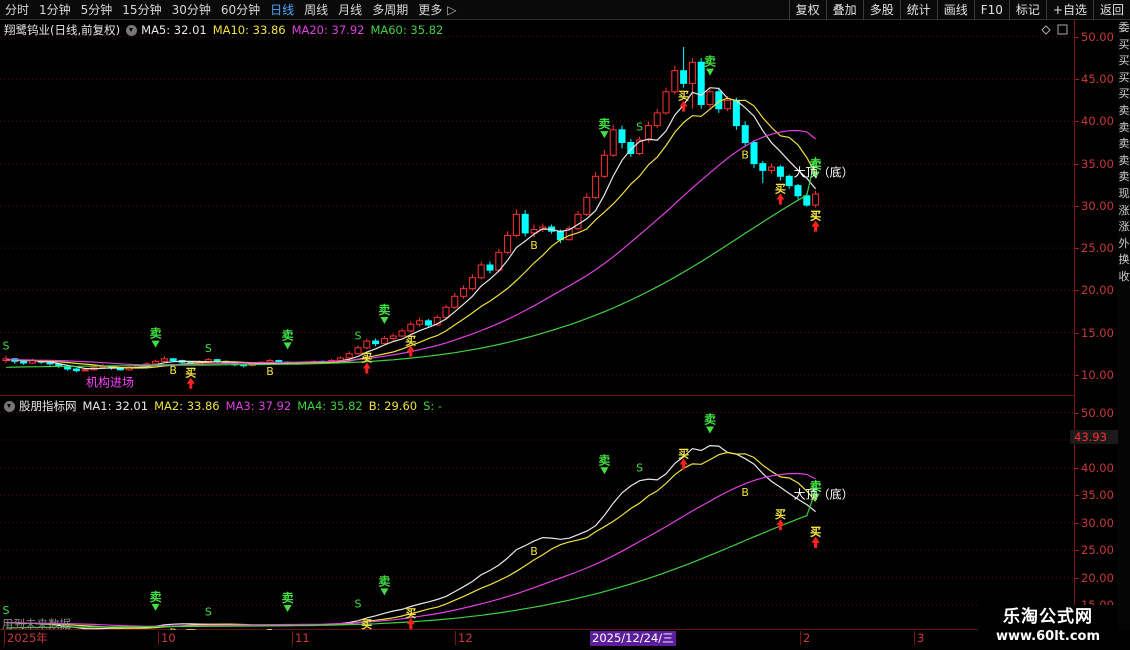 This screenshot has height=650, width=1130. What do you see at coordinates (1094, 437) in the screenshot?
I see `current-price-tag: 43.93` at bounding box center [1094, 437].